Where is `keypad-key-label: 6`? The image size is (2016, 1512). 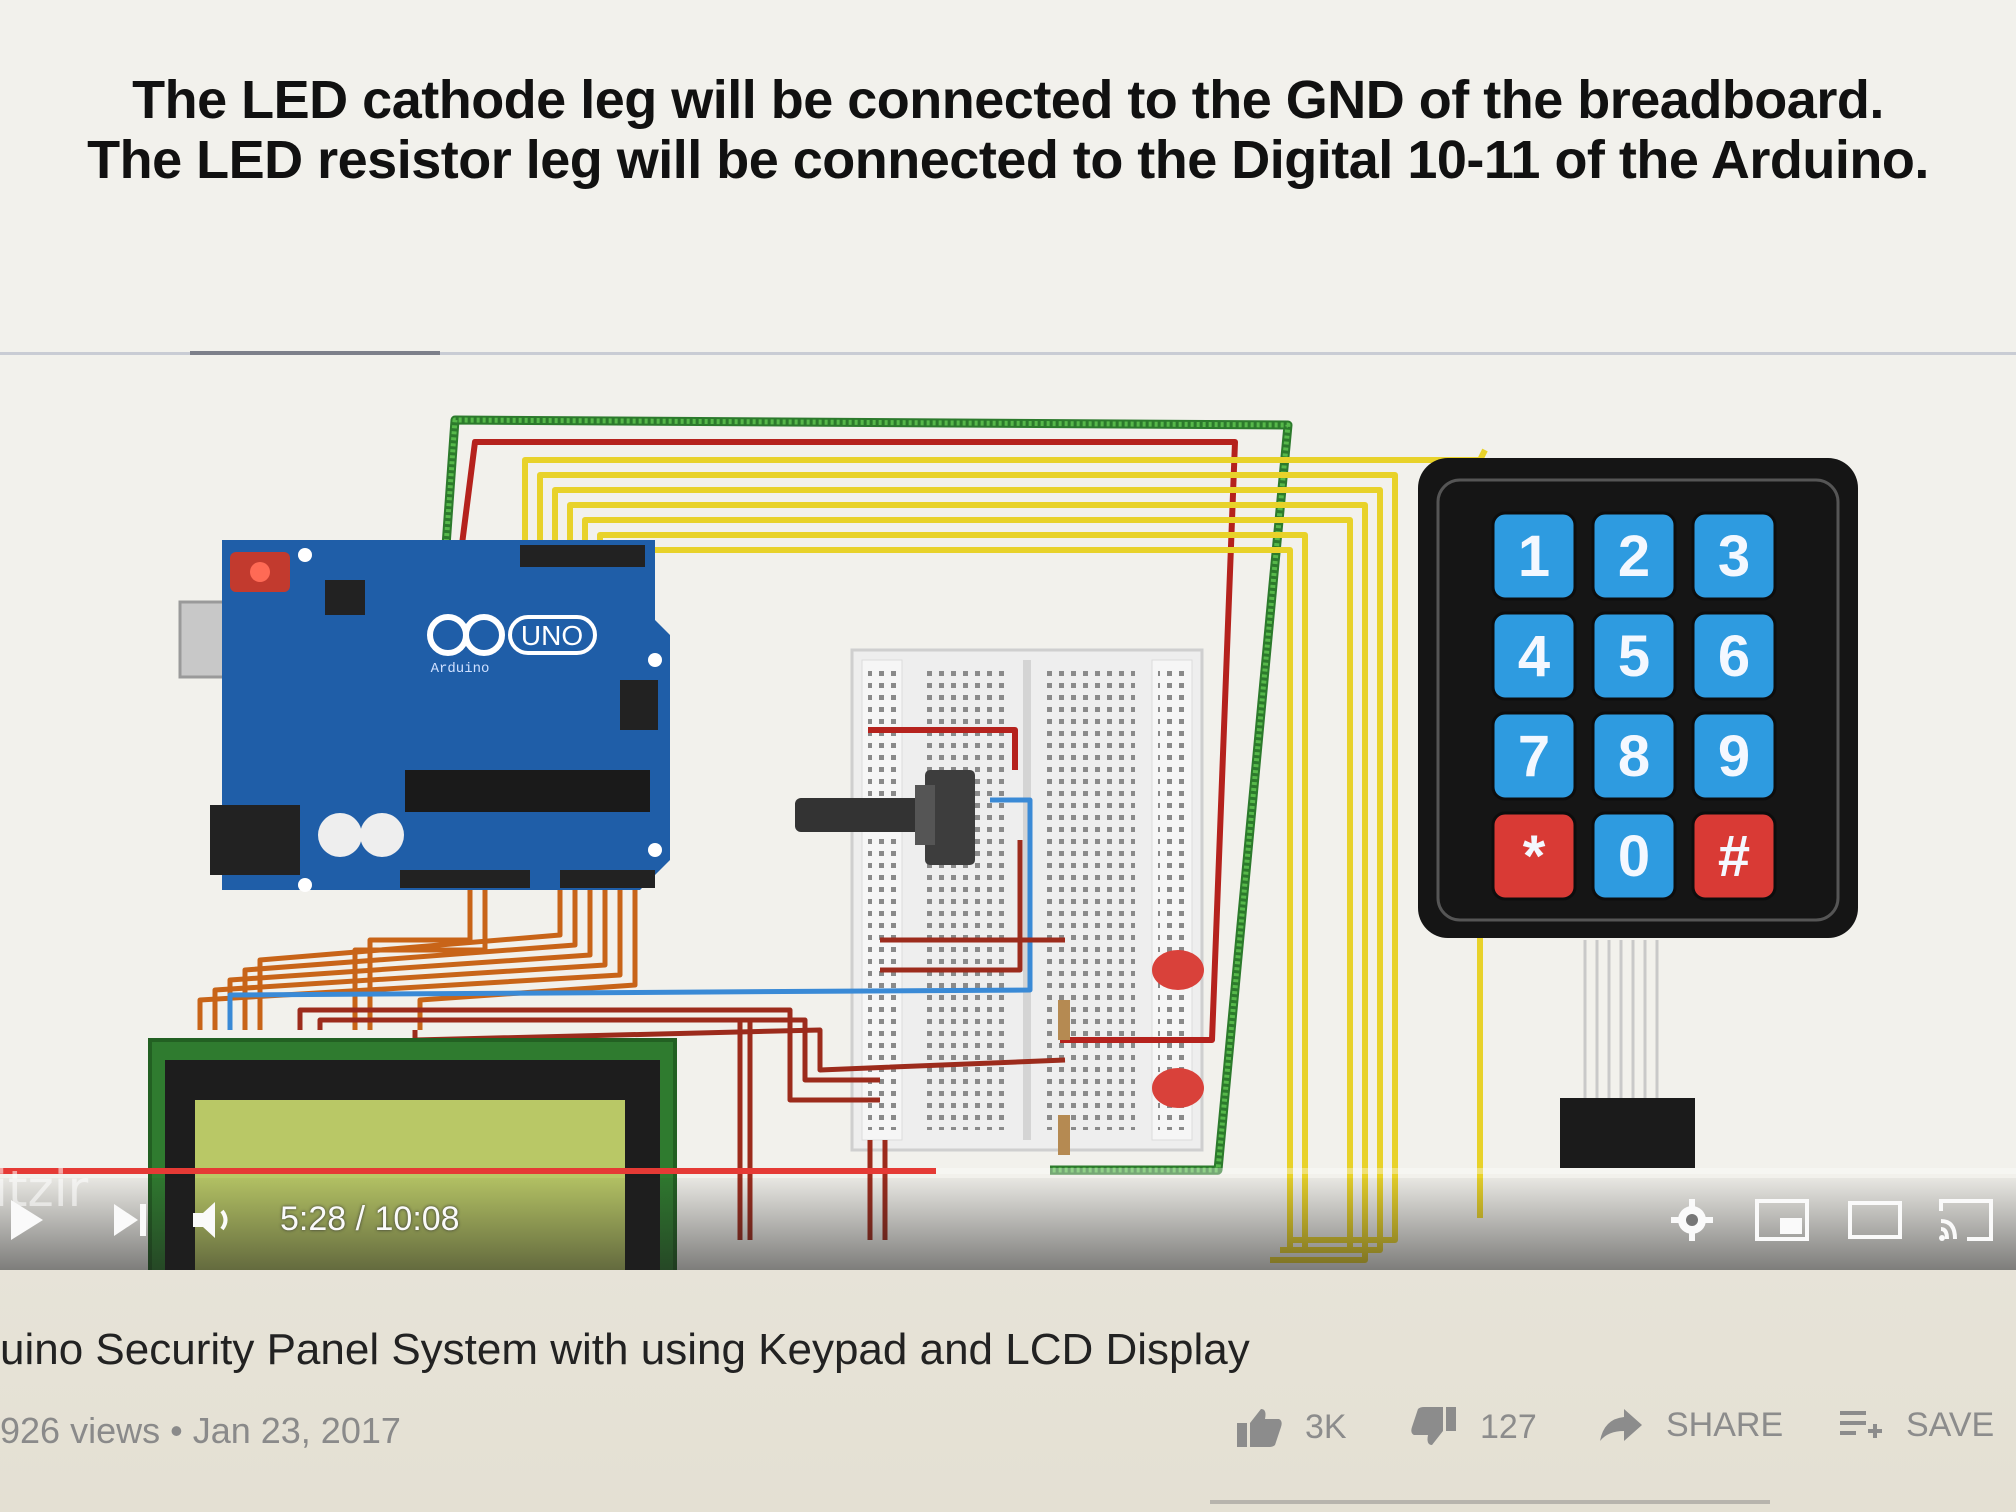
keypad-key-label: 6 is located at coordinates (1734, 656).